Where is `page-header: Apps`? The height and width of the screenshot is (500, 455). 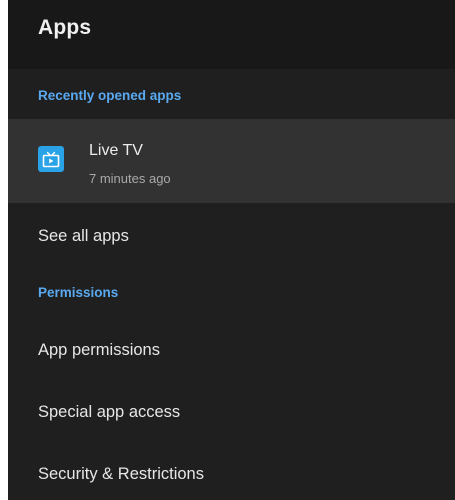 page-header: Apps is located at coordinates (231, 34).